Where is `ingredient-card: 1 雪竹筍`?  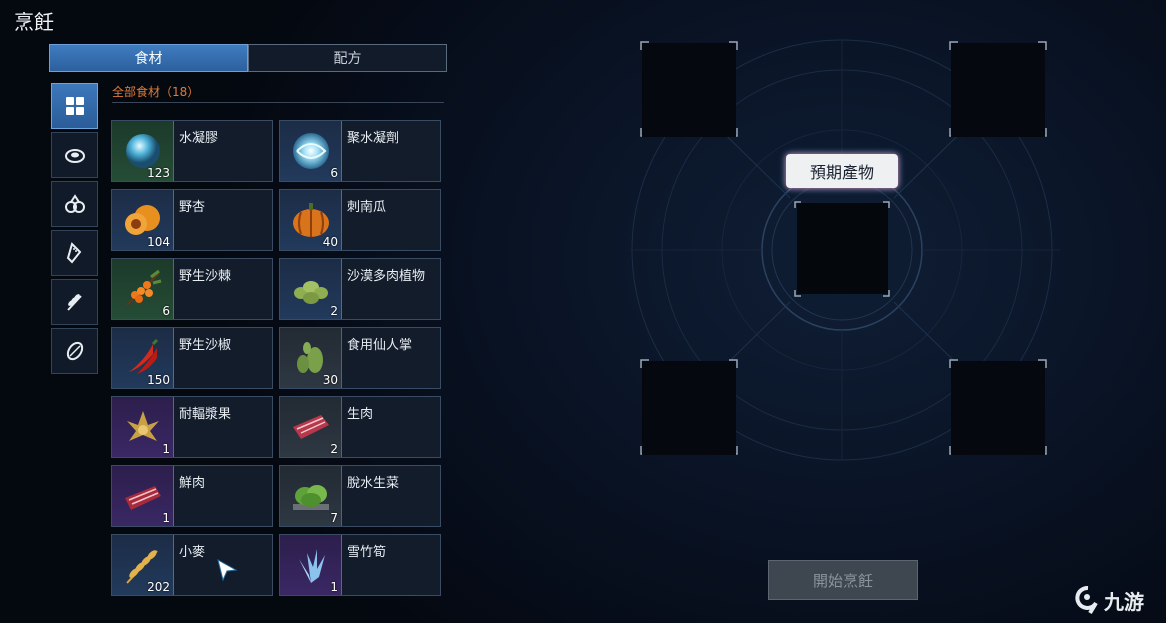 ingredient-card: 1 雪竹筍 is located at coordinates (360, 565).